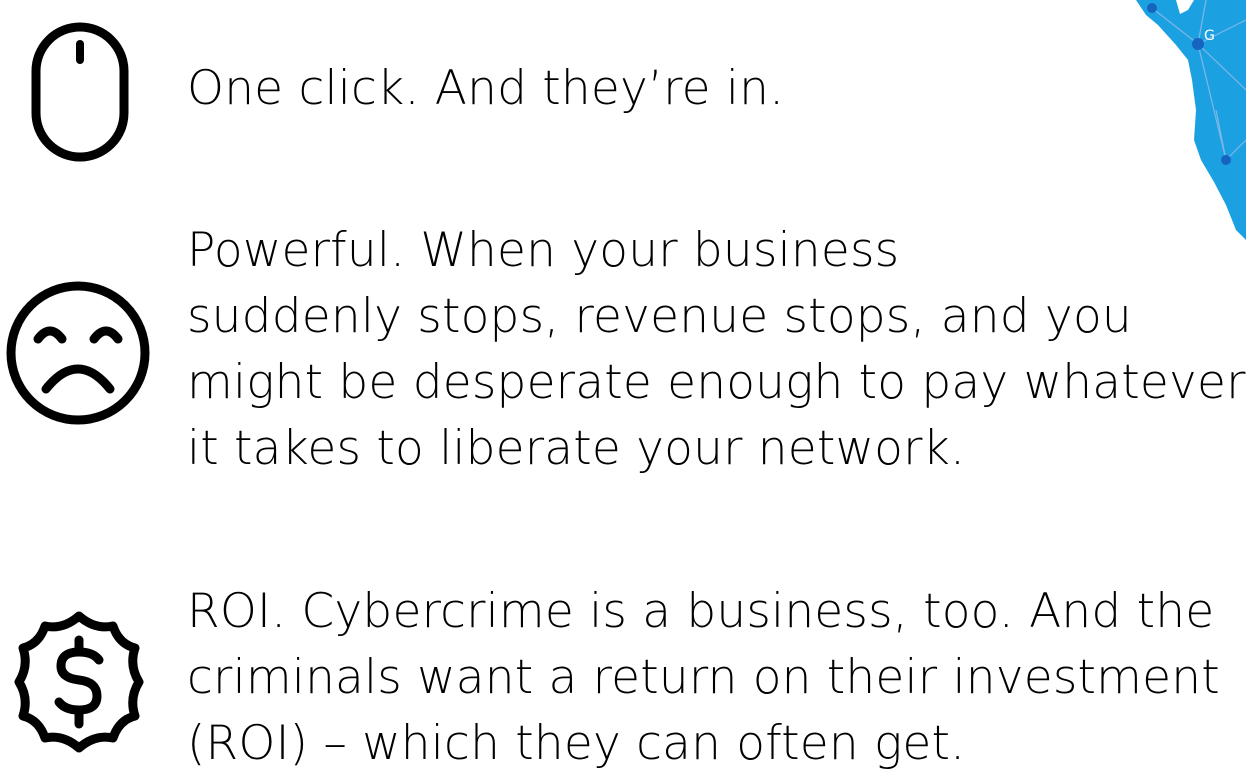 Image resolution: width=1246 pixels, height=777 pixels. I want to click on text-line: it takes to liberate your network., so click(576, 448).